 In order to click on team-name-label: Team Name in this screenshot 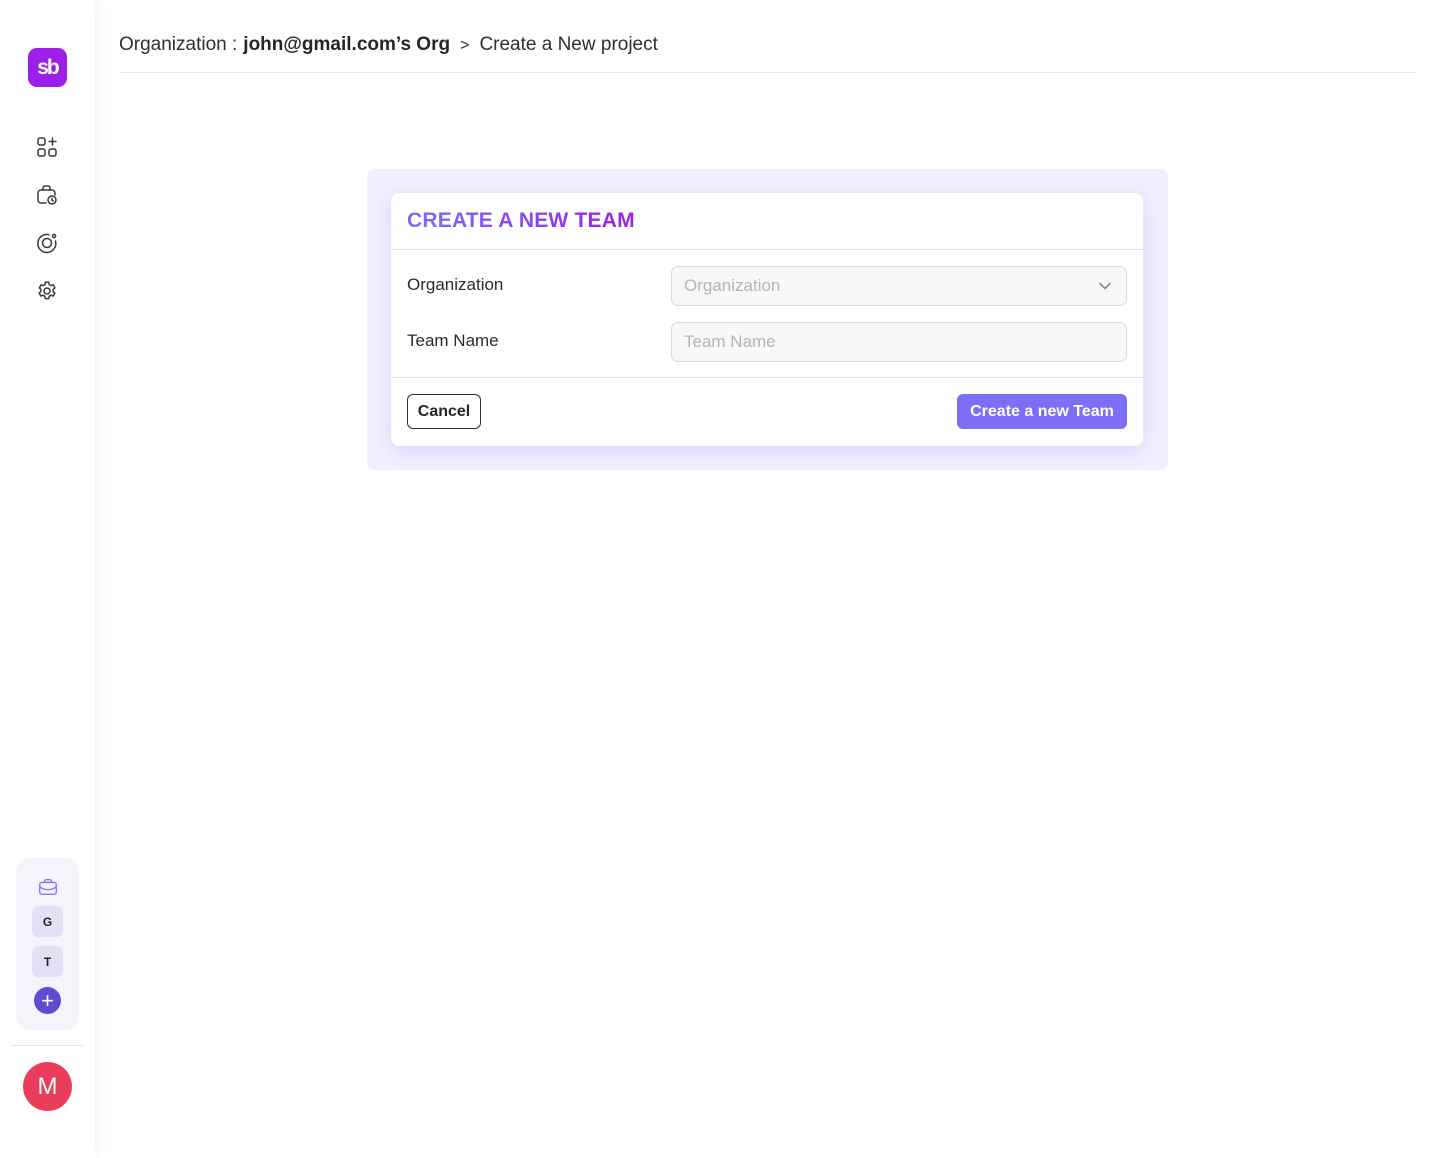, I will do `click(453, 340)`.